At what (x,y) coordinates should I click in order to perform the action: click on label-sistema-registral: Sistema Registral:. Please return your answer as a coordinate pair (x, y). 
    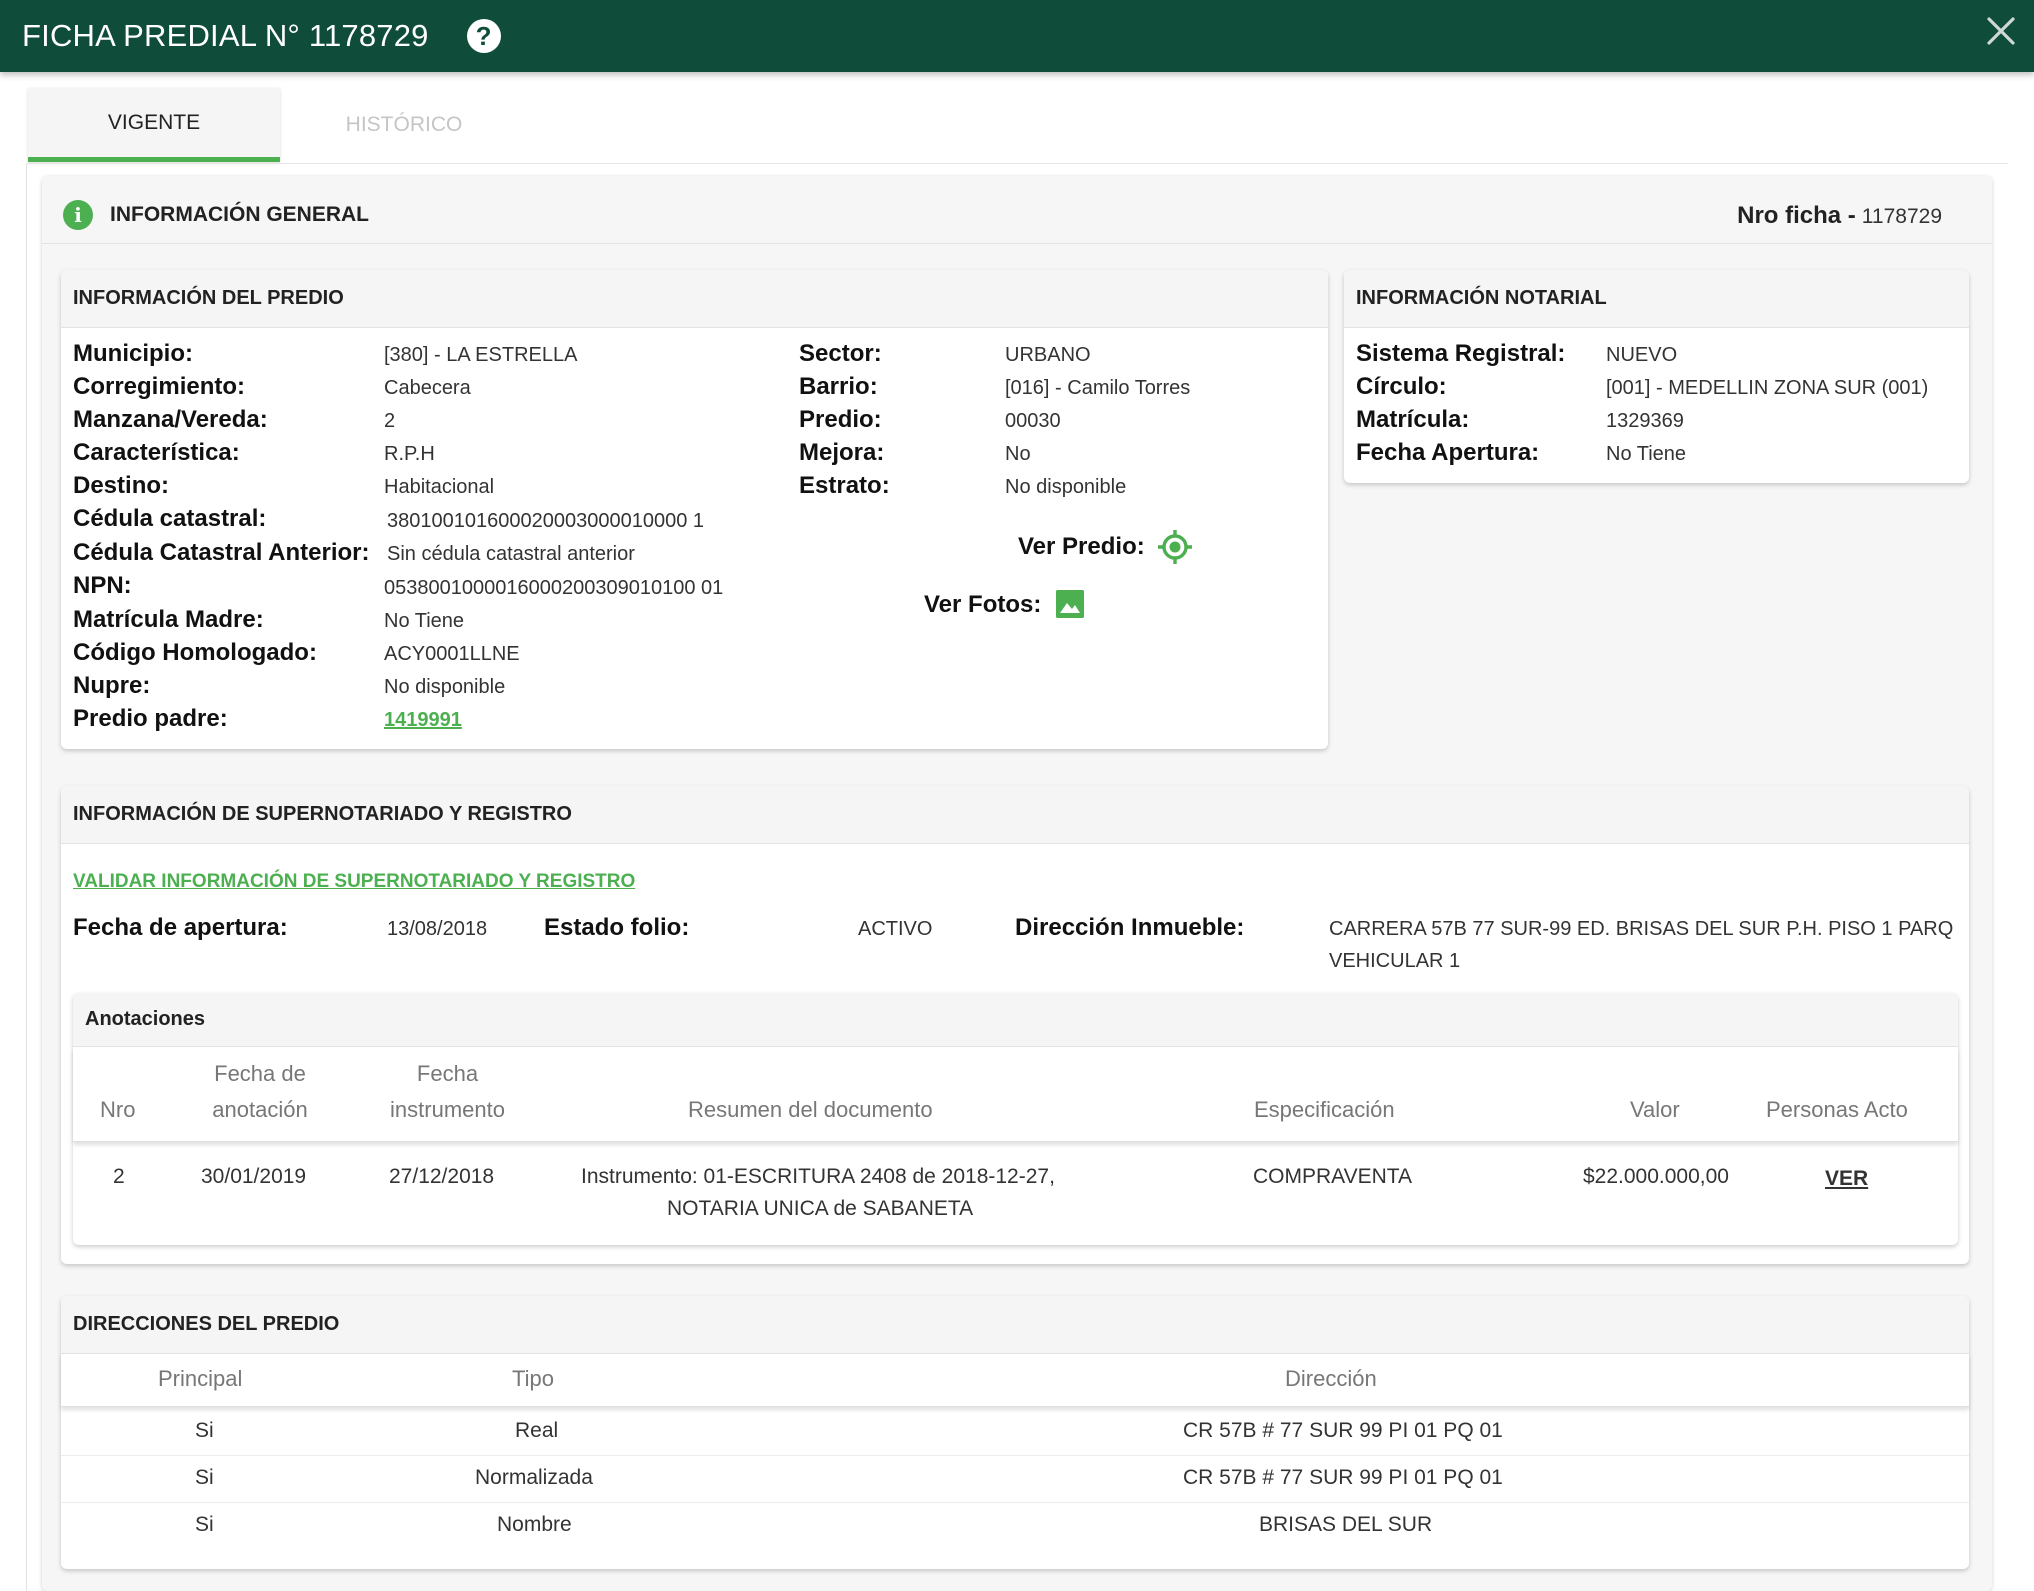
    Looking at the image, I should click on (1461, 353).